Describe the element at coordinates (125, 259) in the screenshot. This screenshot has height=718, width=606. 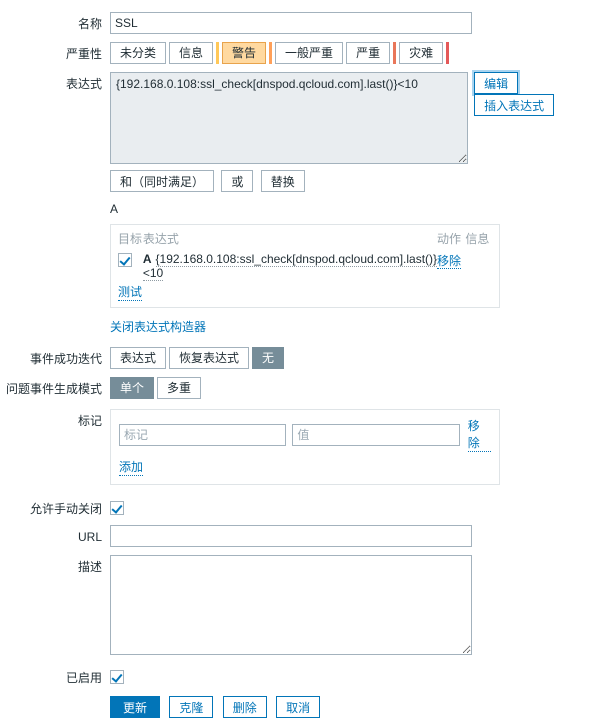
I see `row-target-checkbox` at that location.